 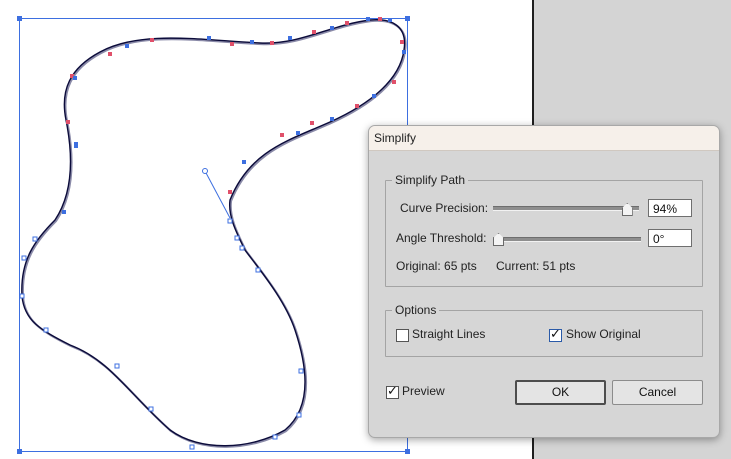 What do you see at coordinates (19, 18) in the screenshot?
I see `handle-top-left` at bounding box center [19, 18].